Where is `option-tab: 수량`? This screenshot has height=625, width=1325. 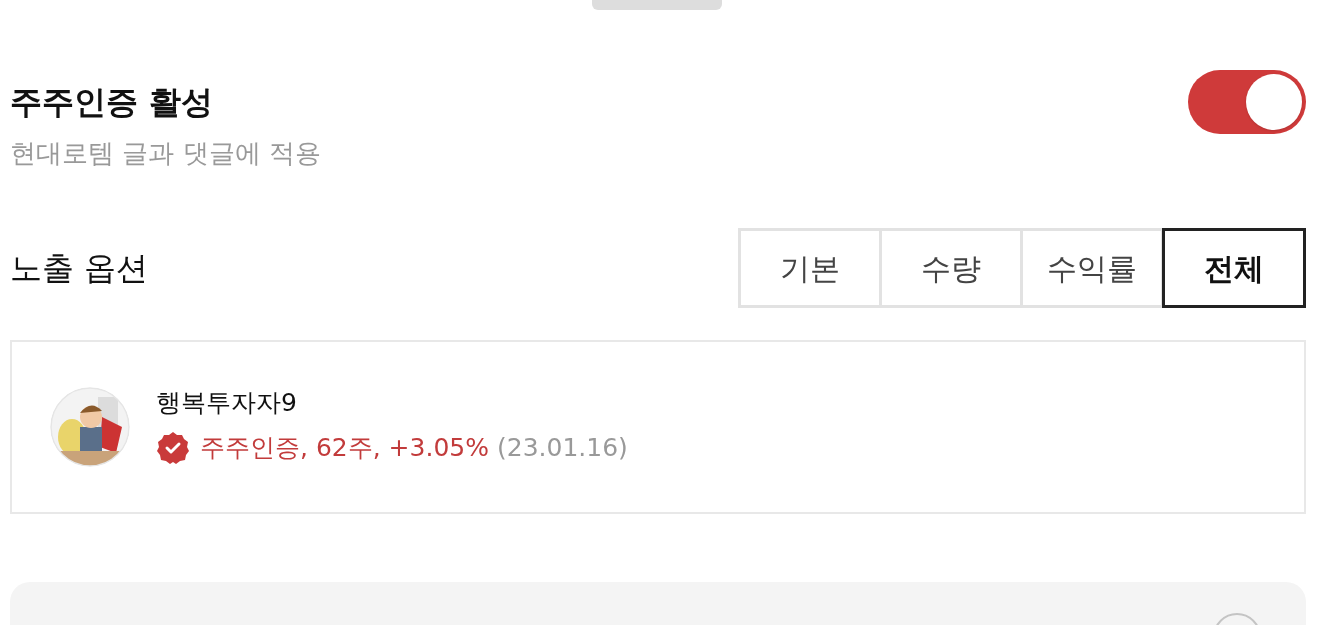 option-tab: 수량 is located at coordinates (951, 268).